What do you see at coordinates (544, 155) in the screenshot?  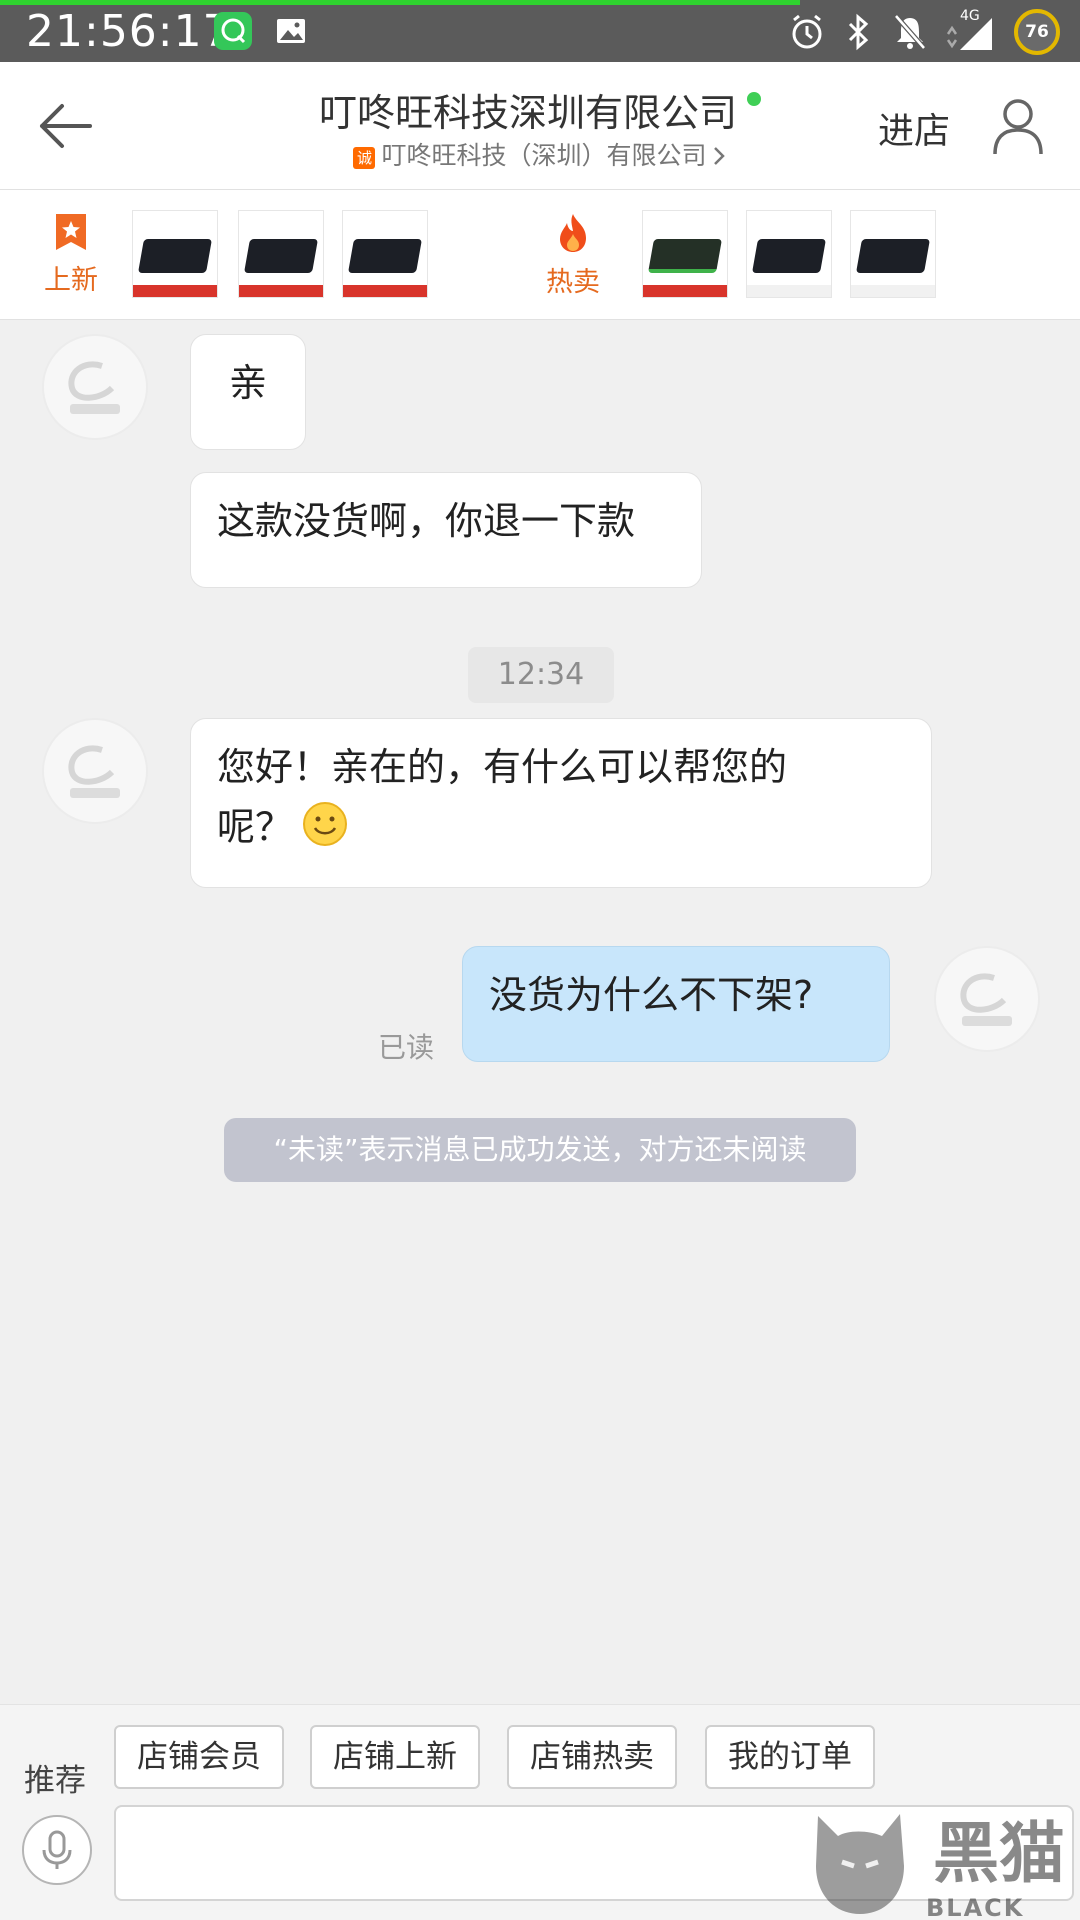 I see `company-name: 叮咚旺科技（深圳）有限公司` at bounding box center [544, 155].